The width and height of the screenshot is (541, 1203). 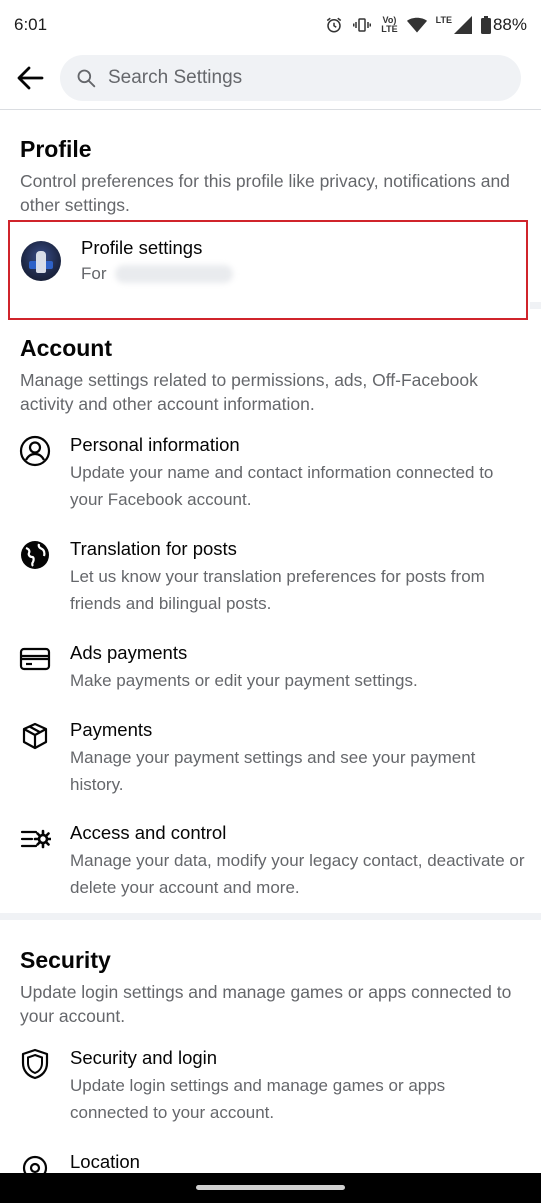 I want to click on system-navigation-bar, so click(x=270, y=1188).